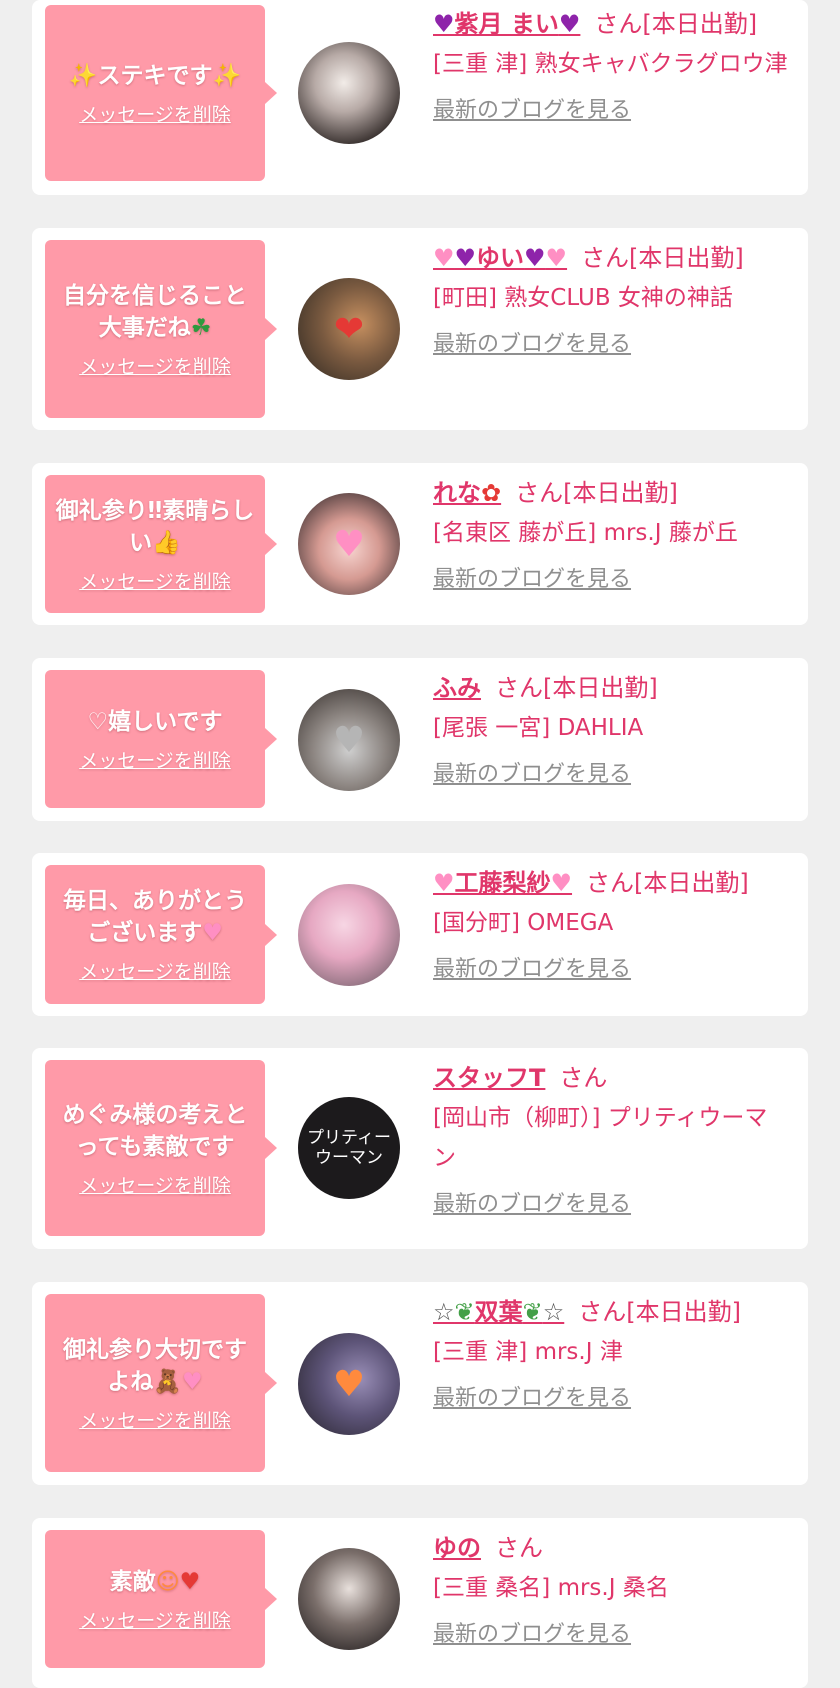 The height and width of the screenshot is (1688, 840). What do you see at coordinates (167, 1581) in the screenshot?
I see `smile-icon: ☺` at bounding box center [167, 1581].